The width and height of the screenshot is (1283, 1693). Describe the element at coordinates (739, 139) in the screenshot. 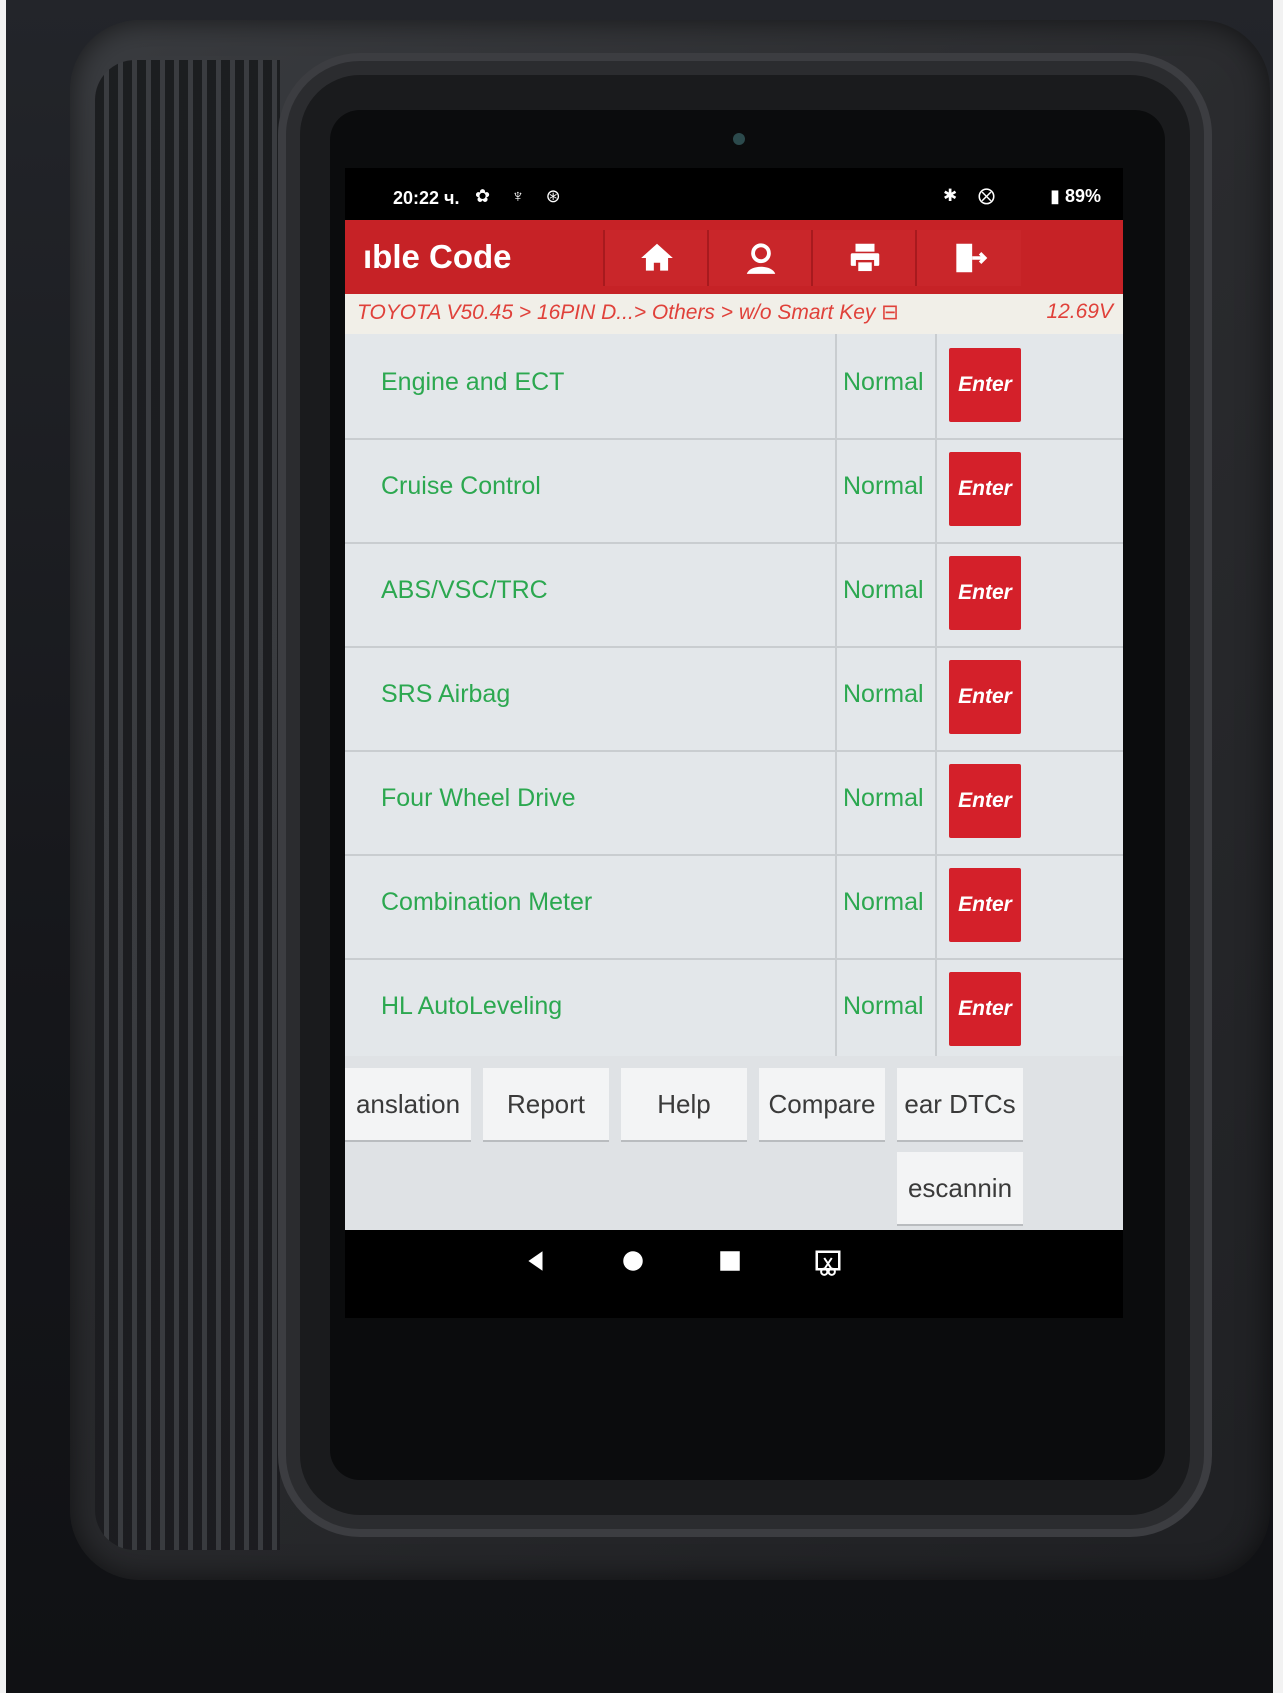

I see `camera-lens` at that location.